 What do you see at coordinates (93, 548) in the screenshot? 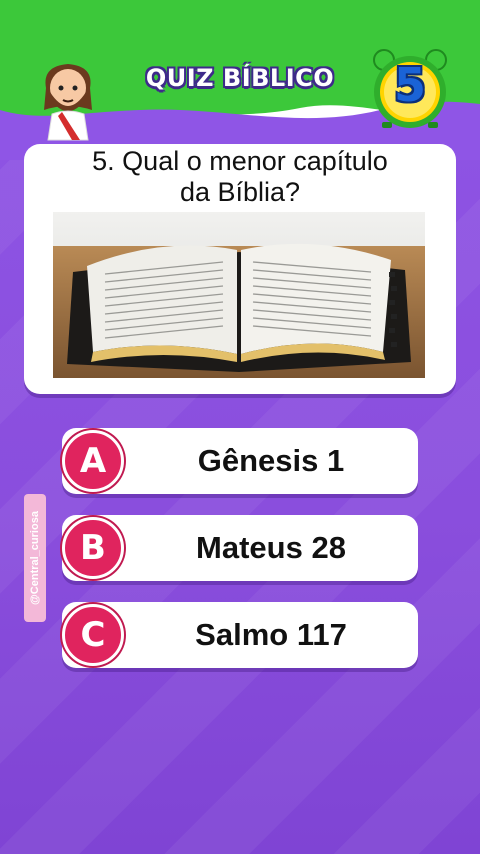
I see `option-b-letter: B` at bounding box center [93, 548].